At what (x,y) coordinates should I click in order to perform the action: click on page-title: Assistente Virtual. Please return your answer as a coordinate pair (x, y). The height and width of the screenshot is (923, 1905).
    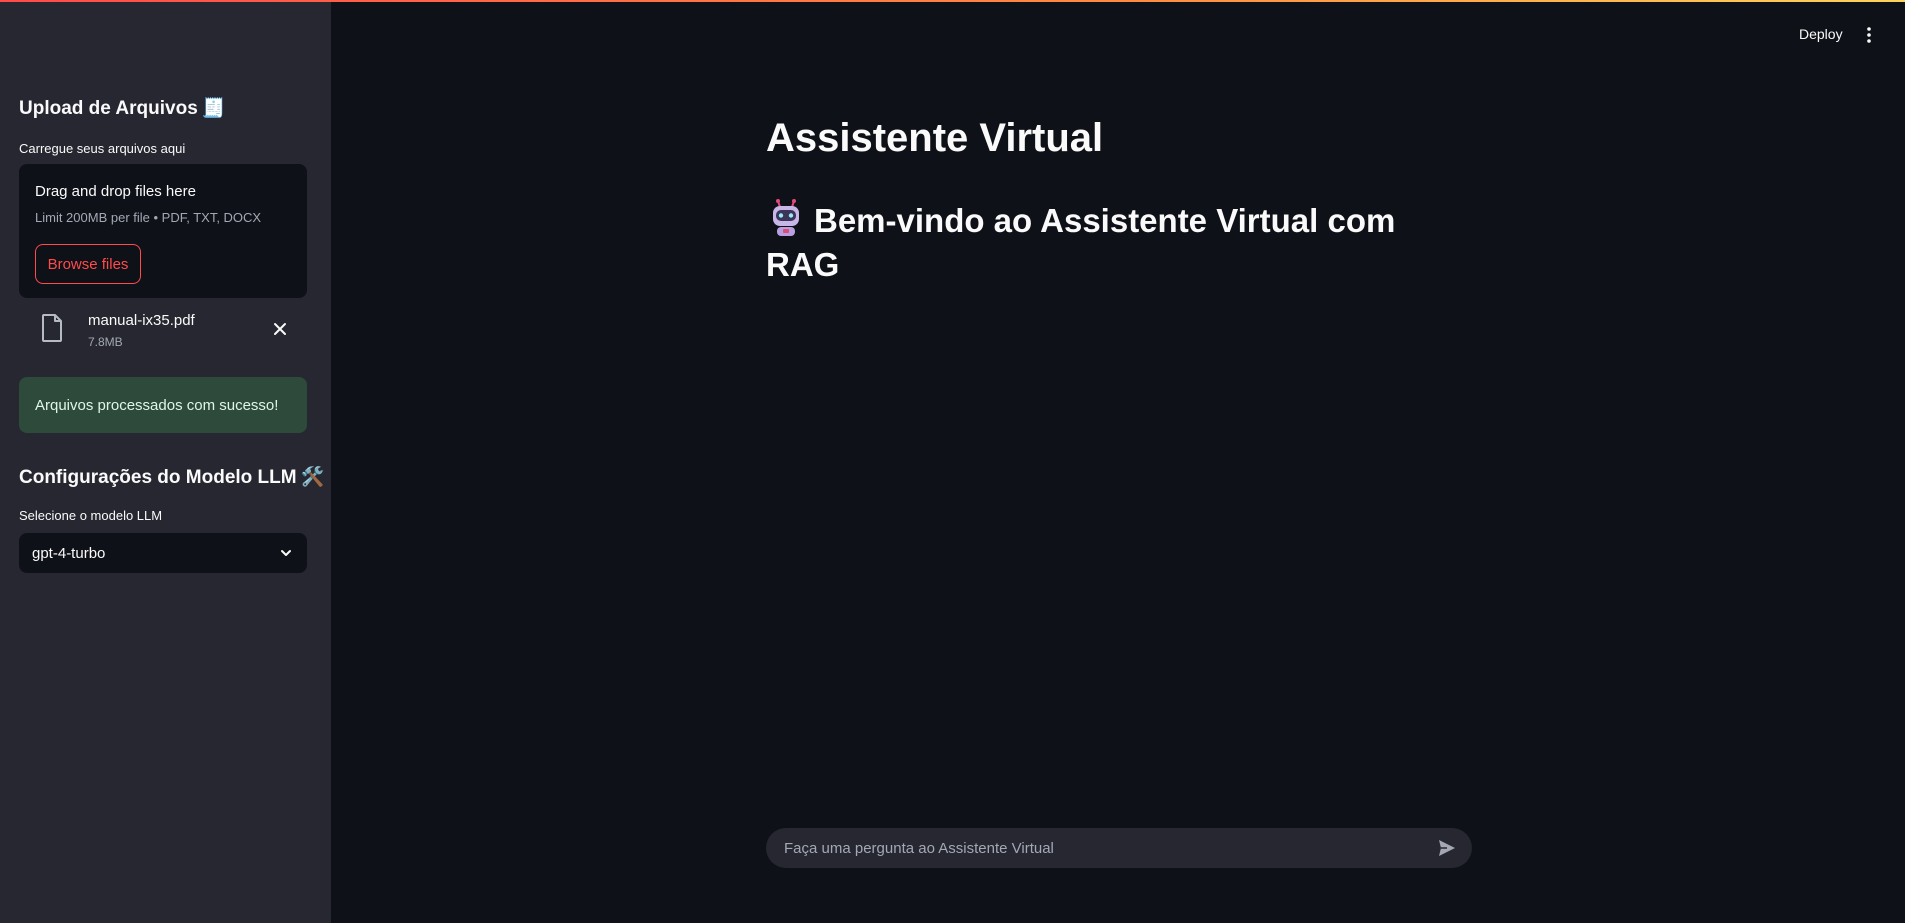
    Looking at the image, I should click on (935, 138).